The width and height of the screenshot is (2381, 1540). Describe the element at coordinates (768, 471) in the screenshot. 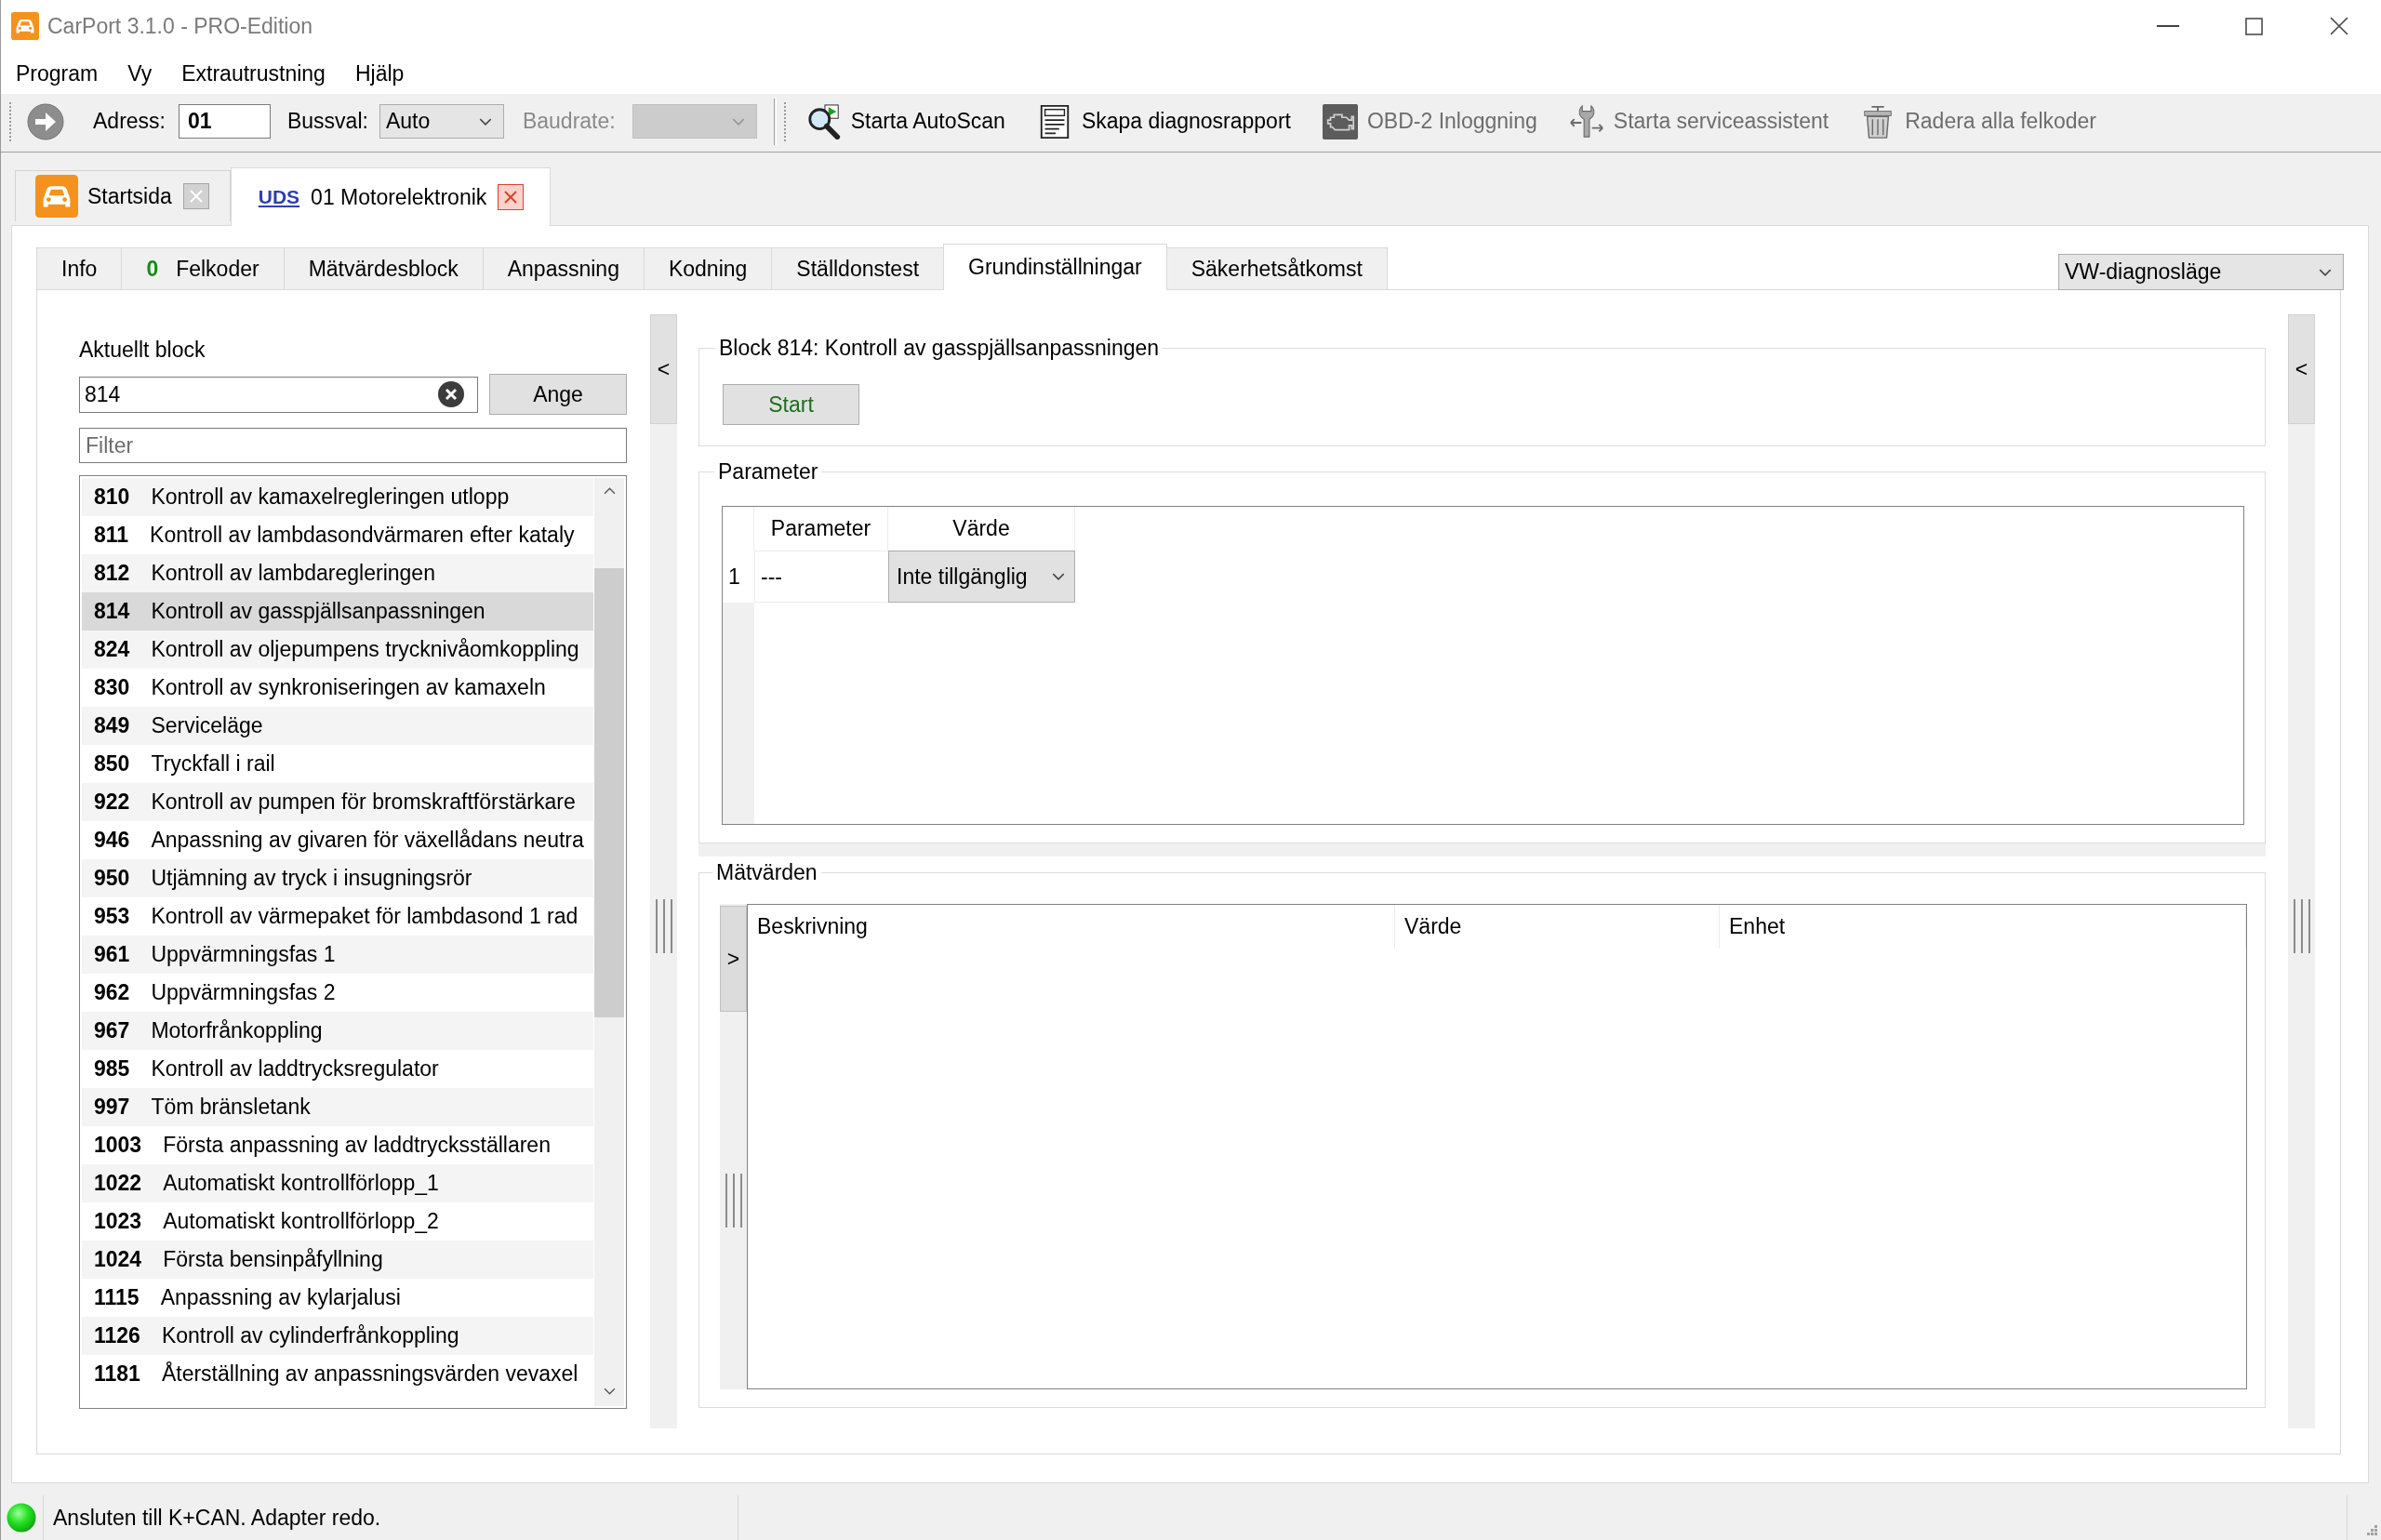

I see `group-title: Parameter` at that location.